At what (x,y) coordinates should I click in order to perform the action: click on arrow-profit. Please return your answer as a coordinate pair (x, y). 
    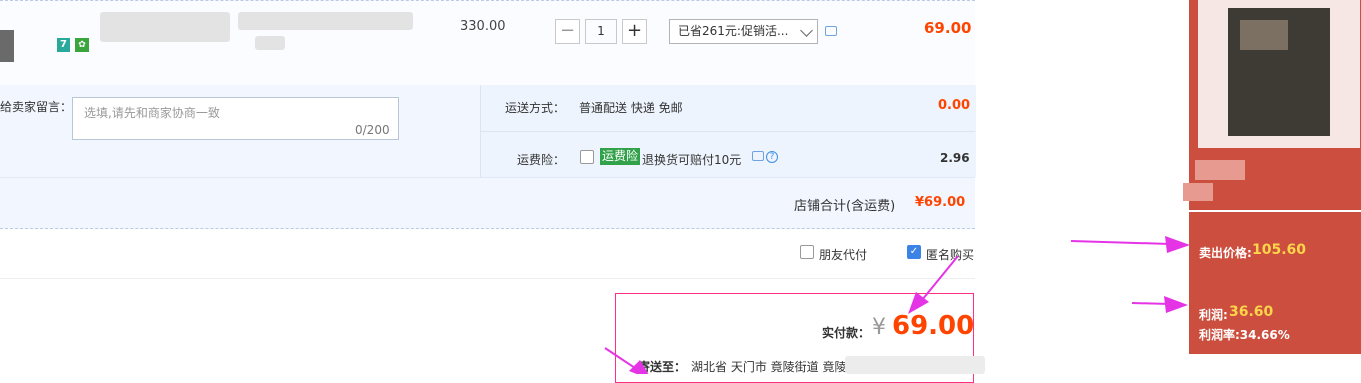
    Looking at the image, I should click on (1159, 304).